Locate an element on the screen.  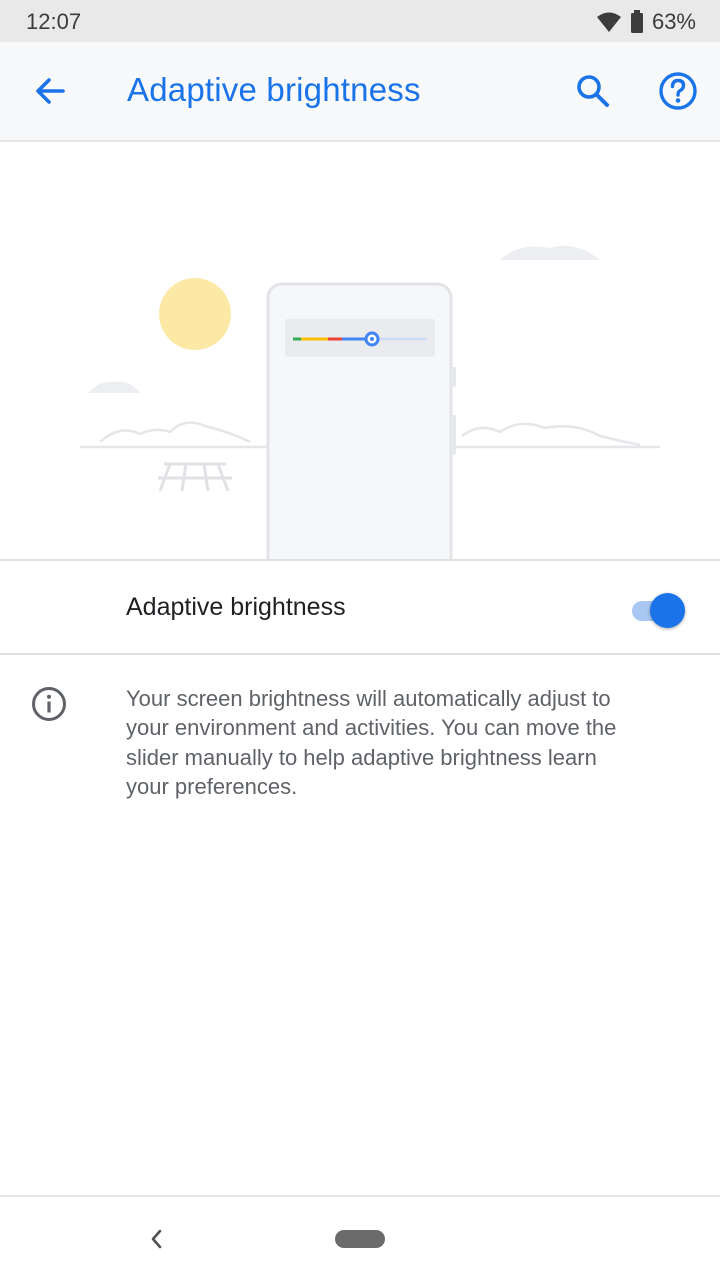
mountain-left is located at coordinates (175, 435).